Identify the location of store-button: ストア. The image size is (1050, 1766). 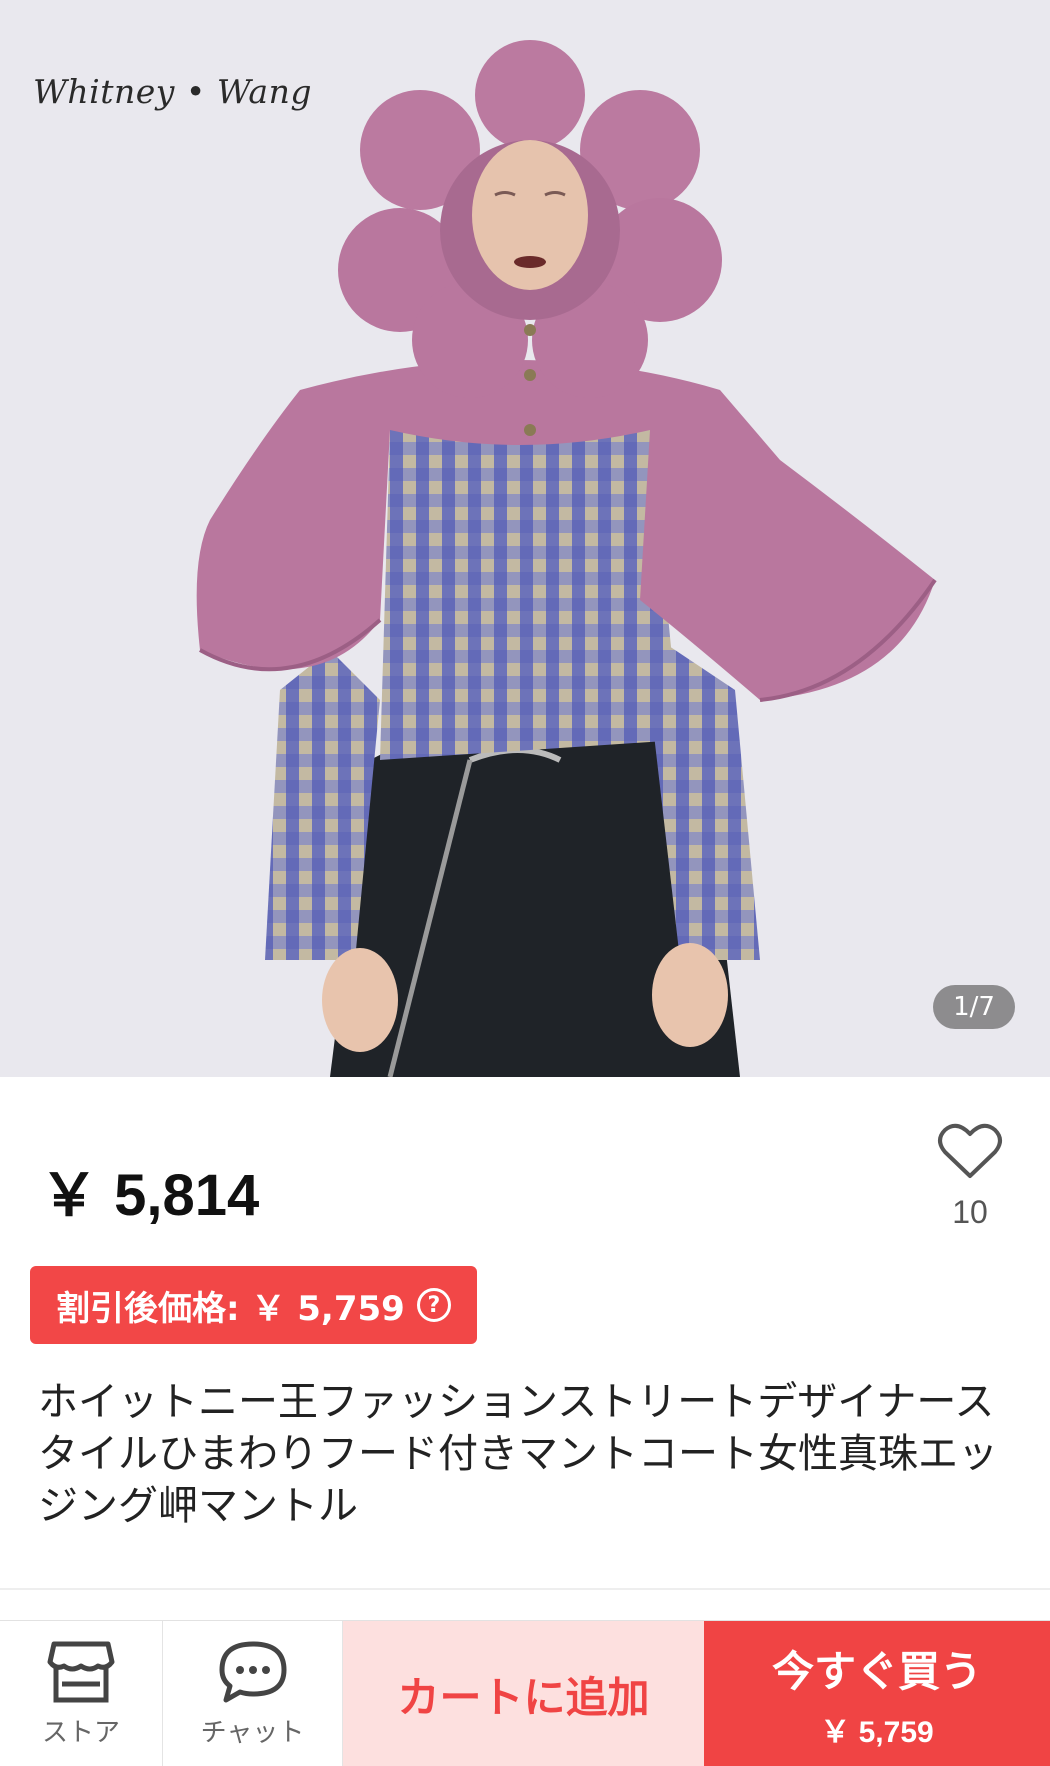
(81, 1693).